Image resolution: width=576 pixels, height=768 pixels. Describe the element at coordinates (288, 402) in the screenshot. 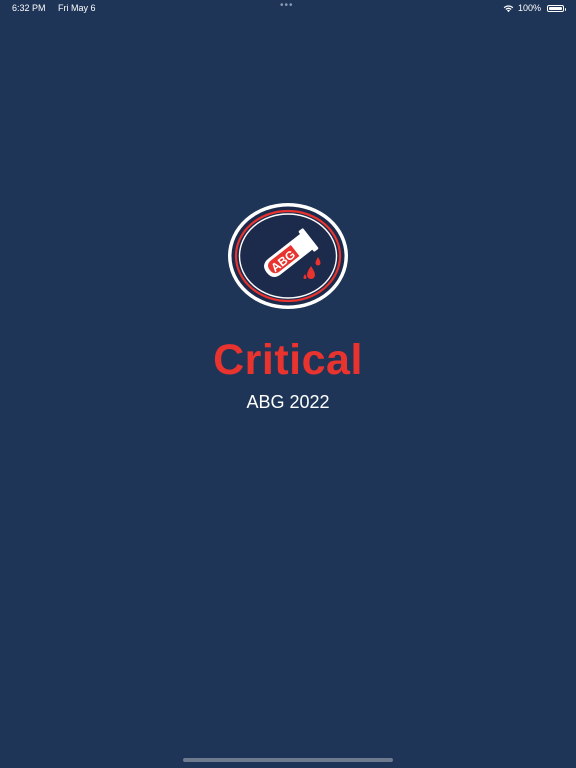

I see `app-subtitle: ABG 2022` at that location.